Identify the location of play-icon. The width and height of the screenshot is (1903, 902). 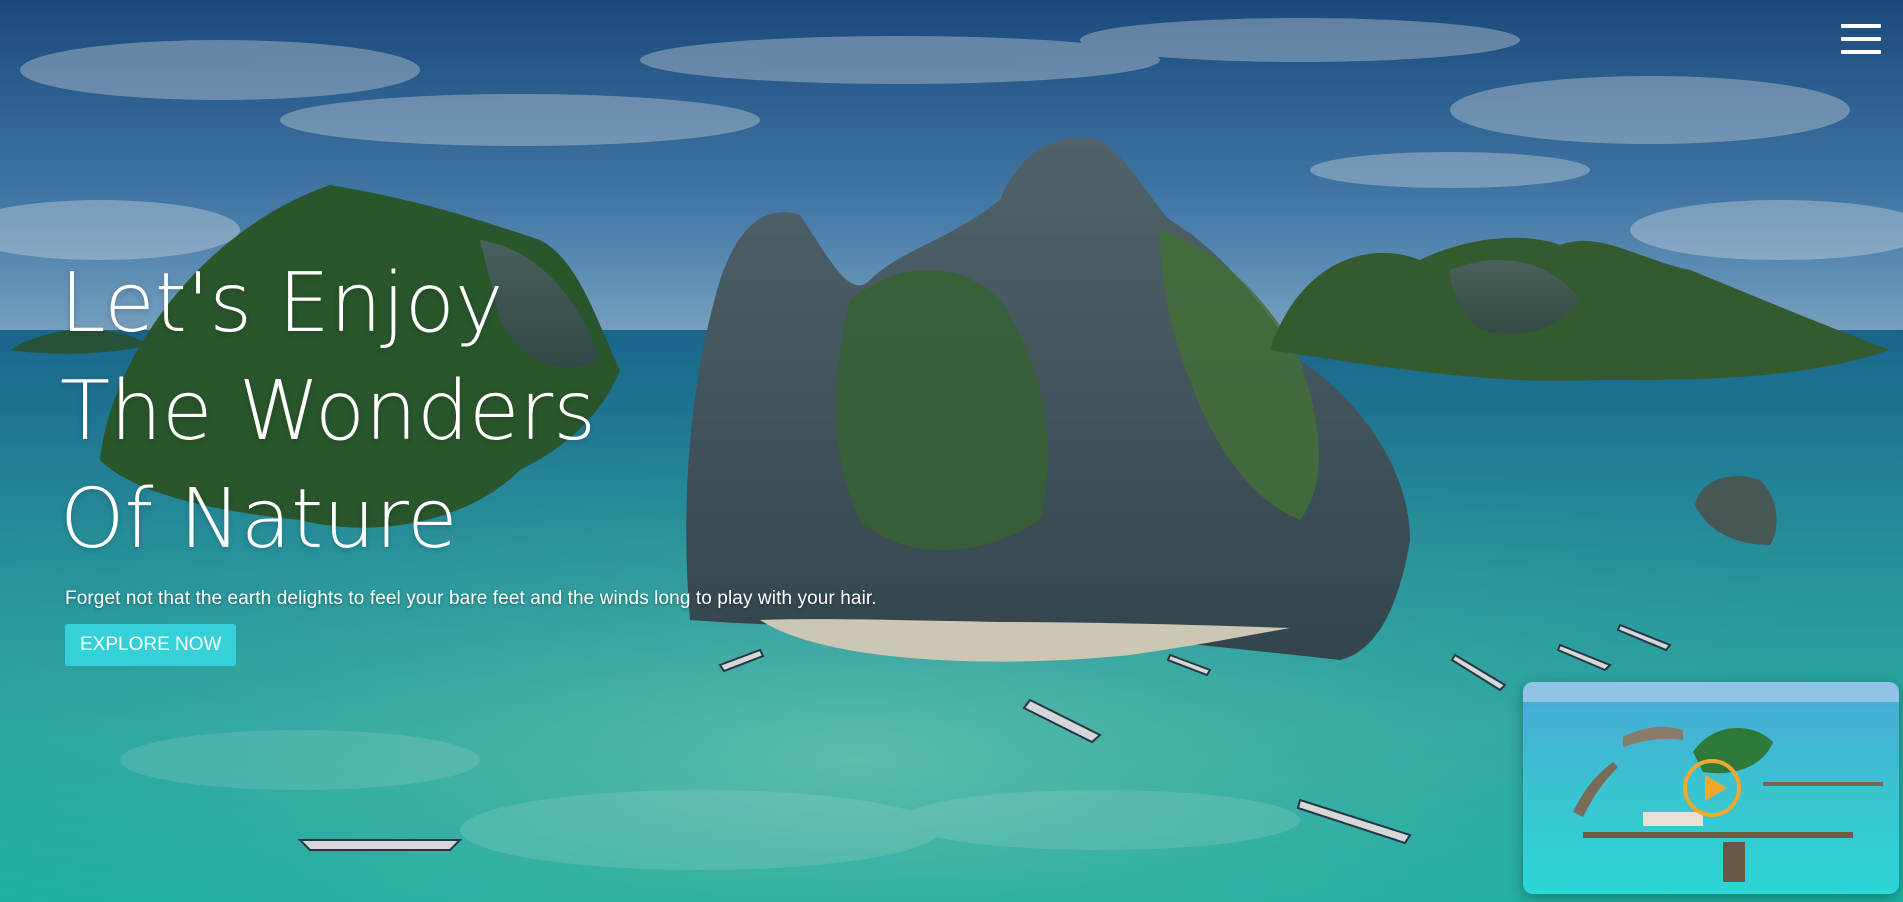
(1712, 788).